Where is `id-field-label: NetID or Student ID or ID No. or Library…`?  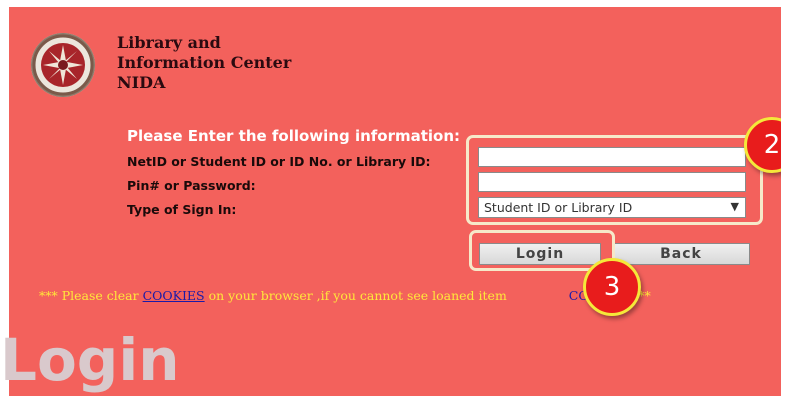
id-field-label: NetID or Student ID or ID No. or Library… is located at coordinates (279, 161).